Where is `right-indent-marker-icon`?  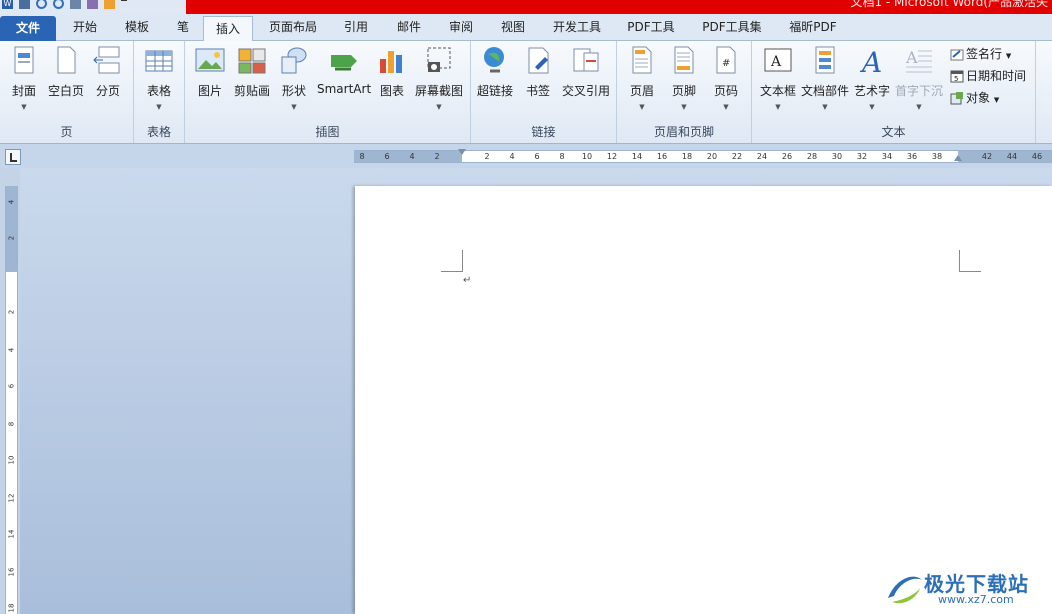 right-indent-marker-icon is located at coordinates (958, 158).